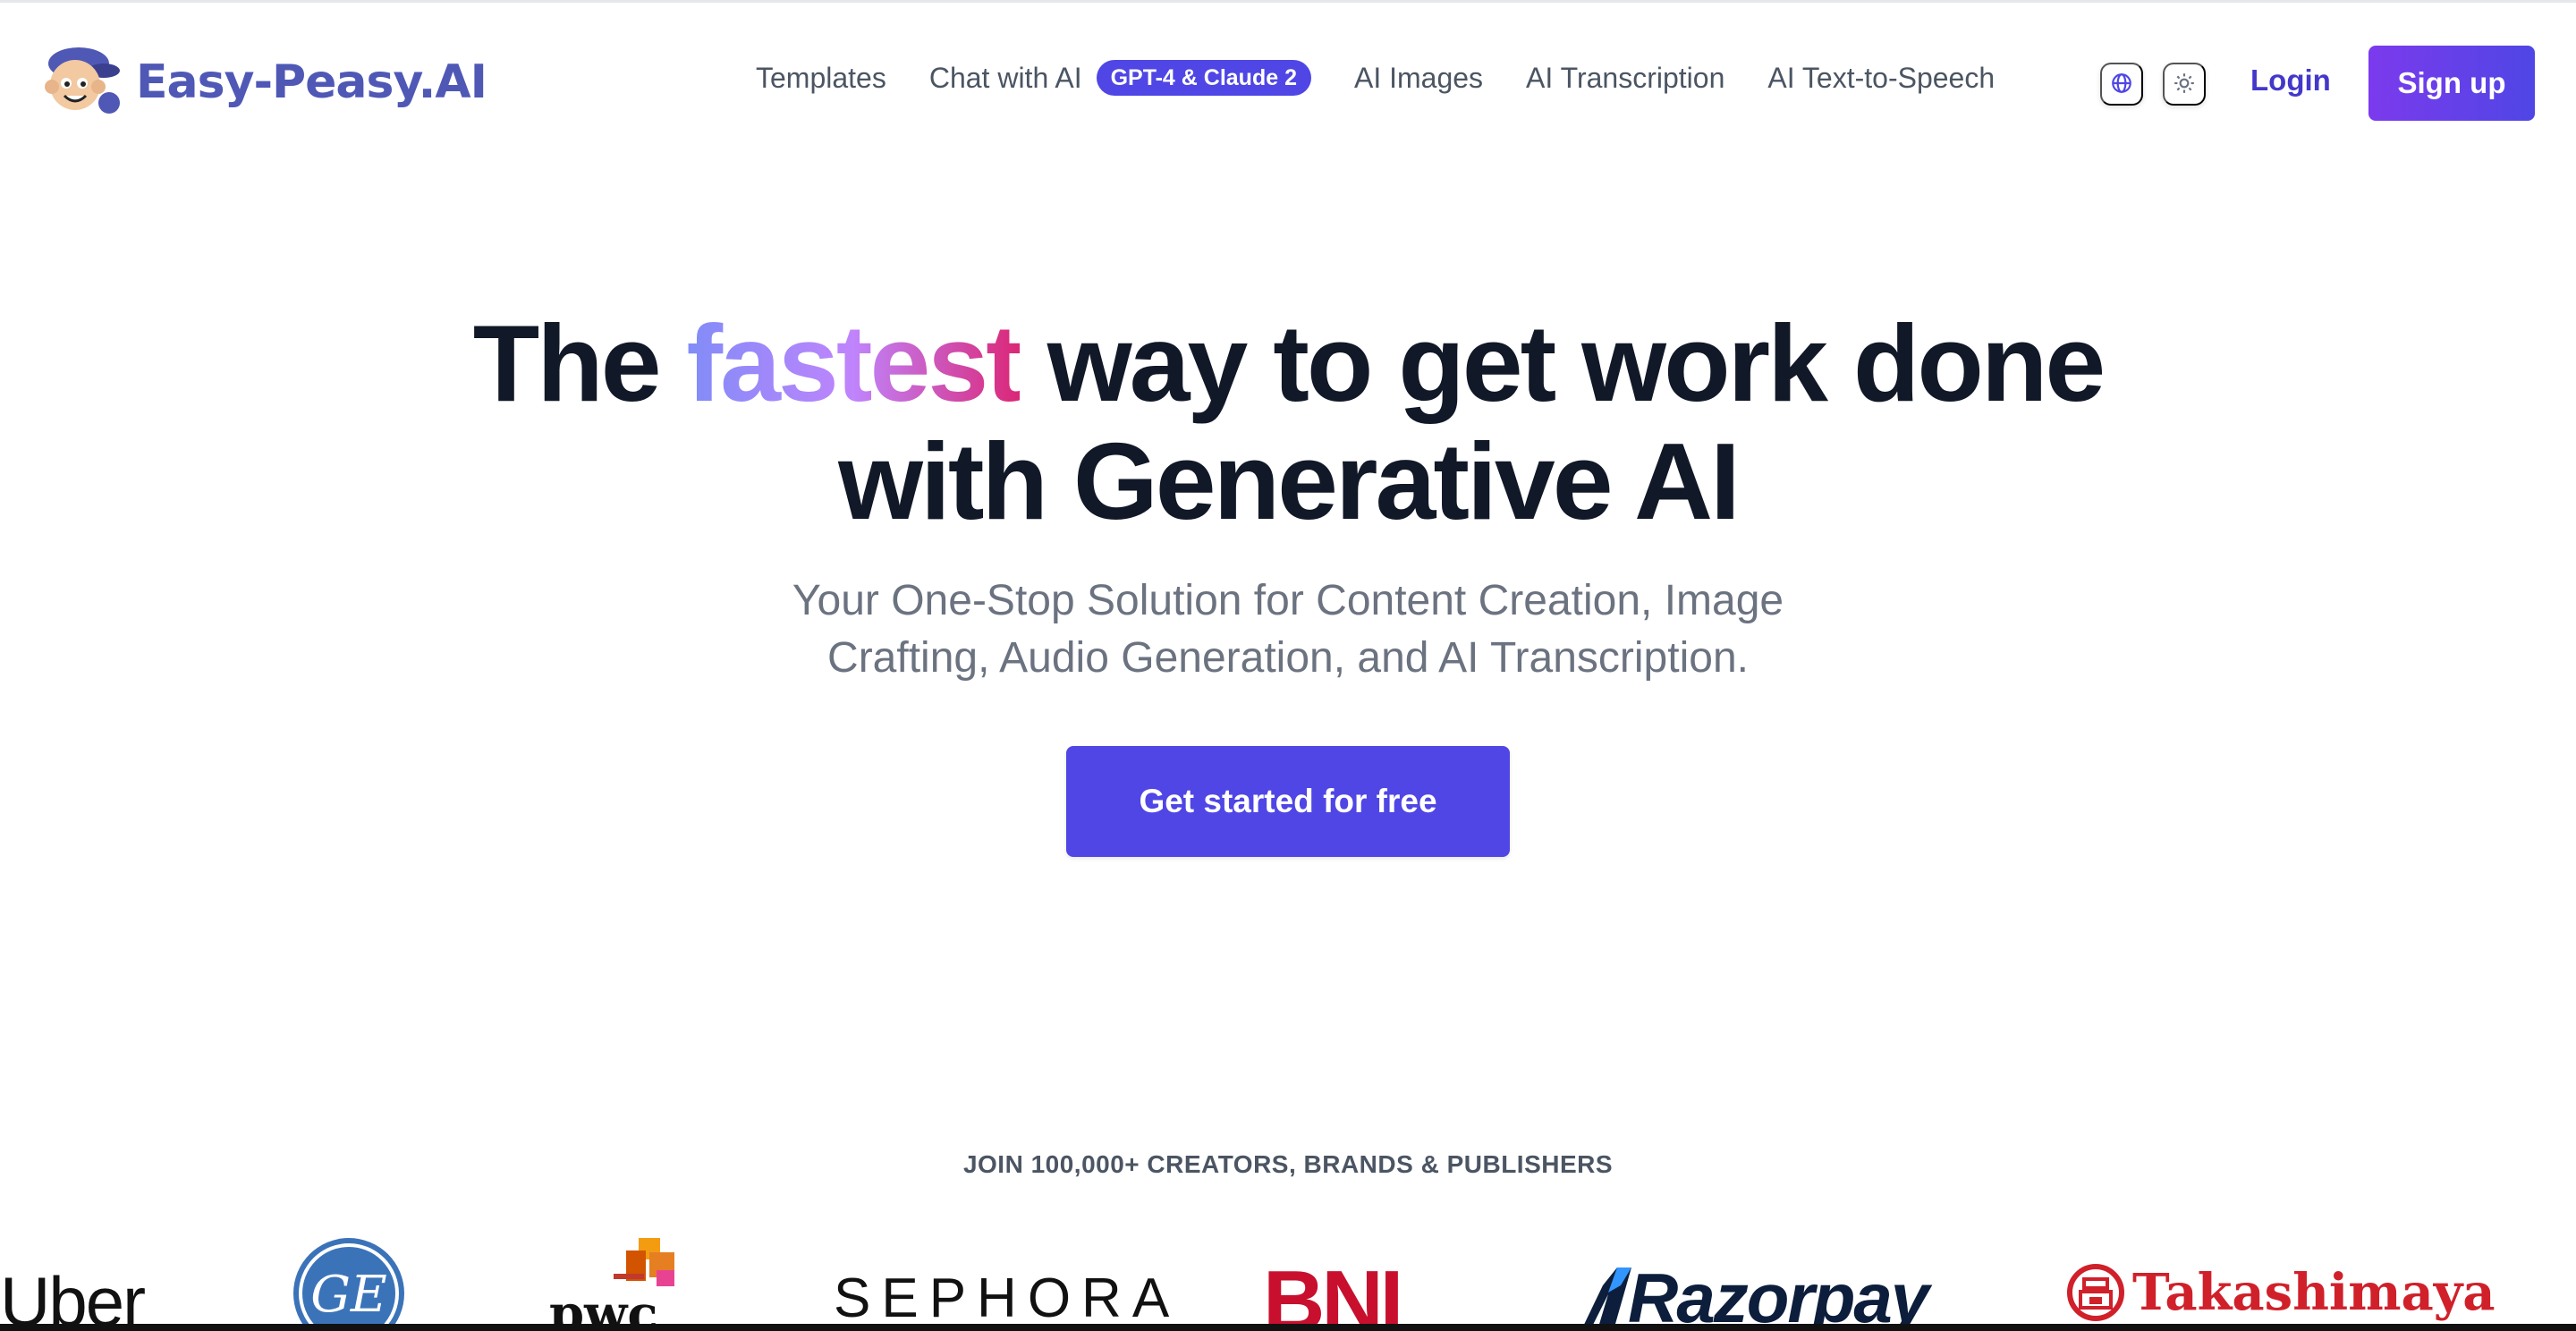  Describe the element at coordinates (1007, 1298) in the screenshot. I see `sephora-logo: SEPHORA` at that location.